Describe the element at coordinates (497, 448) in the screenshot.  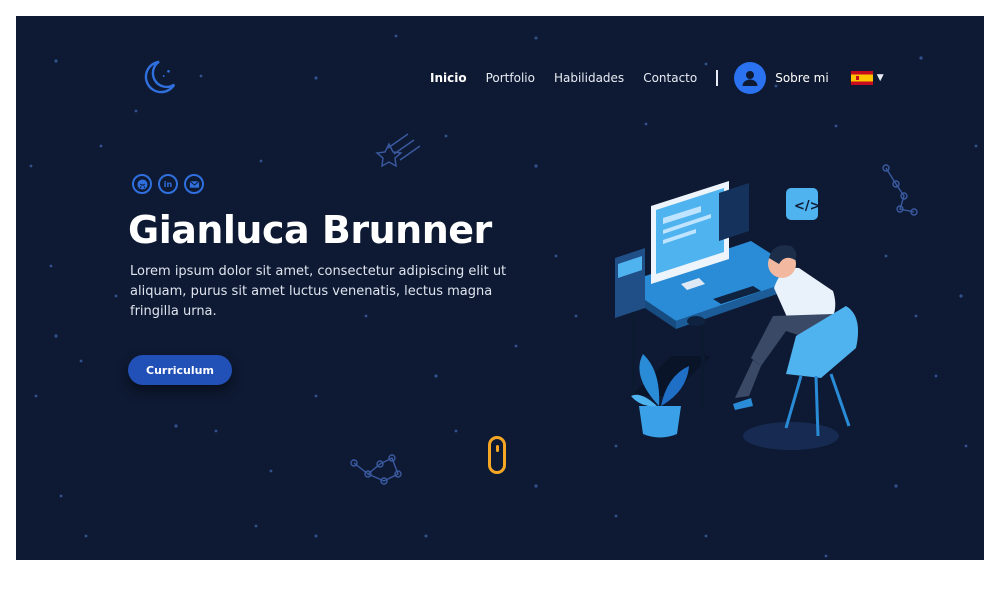
I see `scroll-wheel` at that location.